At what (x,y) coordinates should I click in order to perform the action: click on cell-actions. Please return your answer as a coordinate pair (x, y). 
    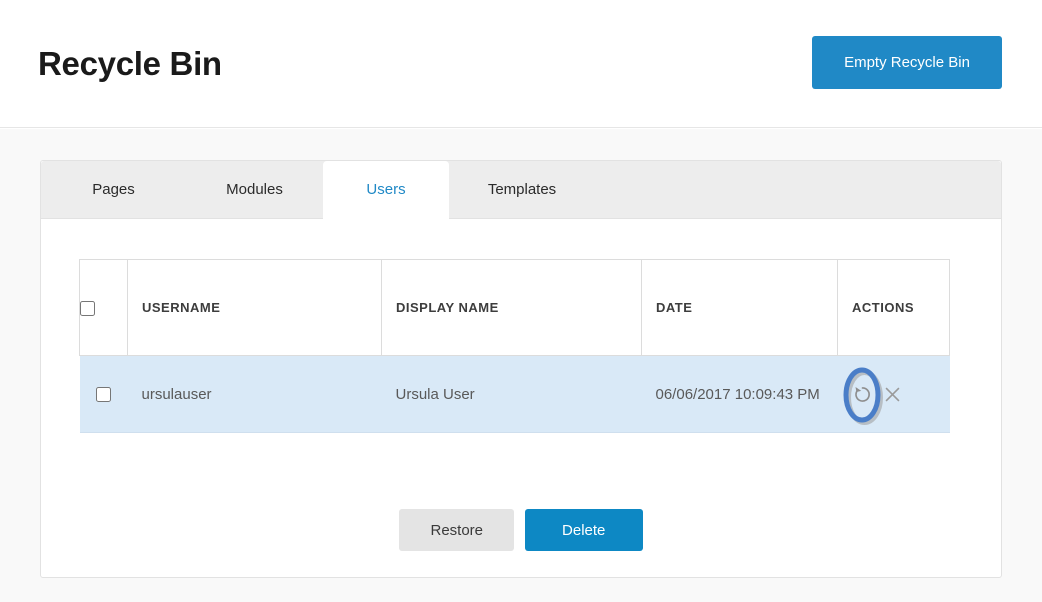
    Looking at the image, I should click on (893, 394).